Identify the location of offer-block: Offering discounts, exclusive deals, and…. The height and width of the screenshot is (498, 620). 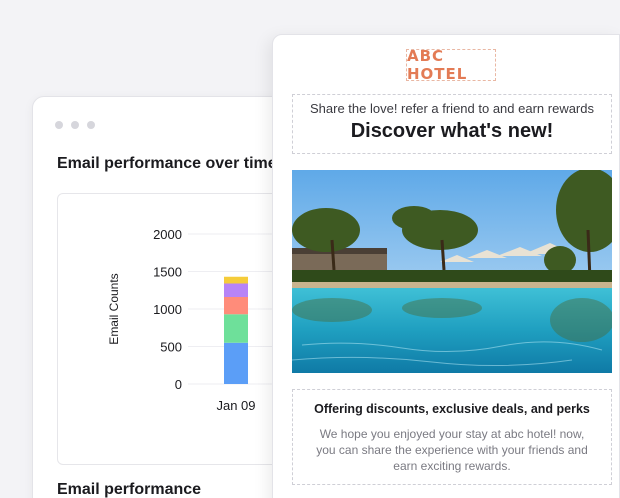
(452, 437).